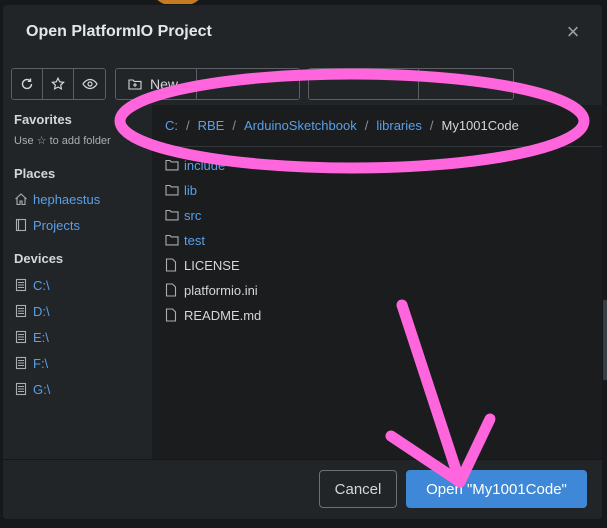 This screenshot has height=528, width=607. What do you see at coordinates (465, 84) in the screenshot?
I see `delete-button` at bounding box center [465, 84].